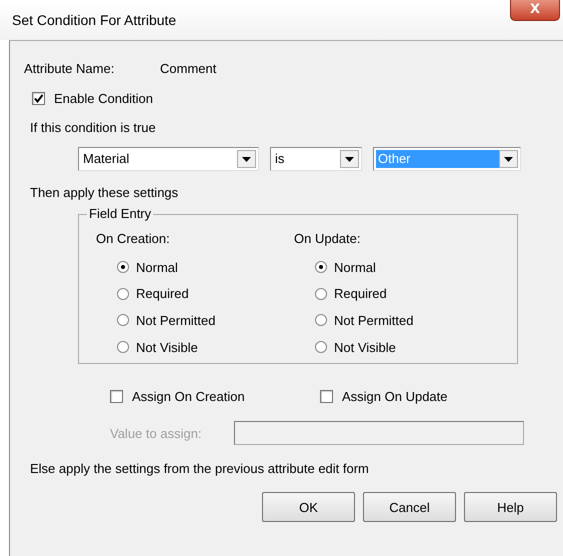 The image size is (563, 556). I want to click on attribute-name-value: Comment, so click(188, 68).